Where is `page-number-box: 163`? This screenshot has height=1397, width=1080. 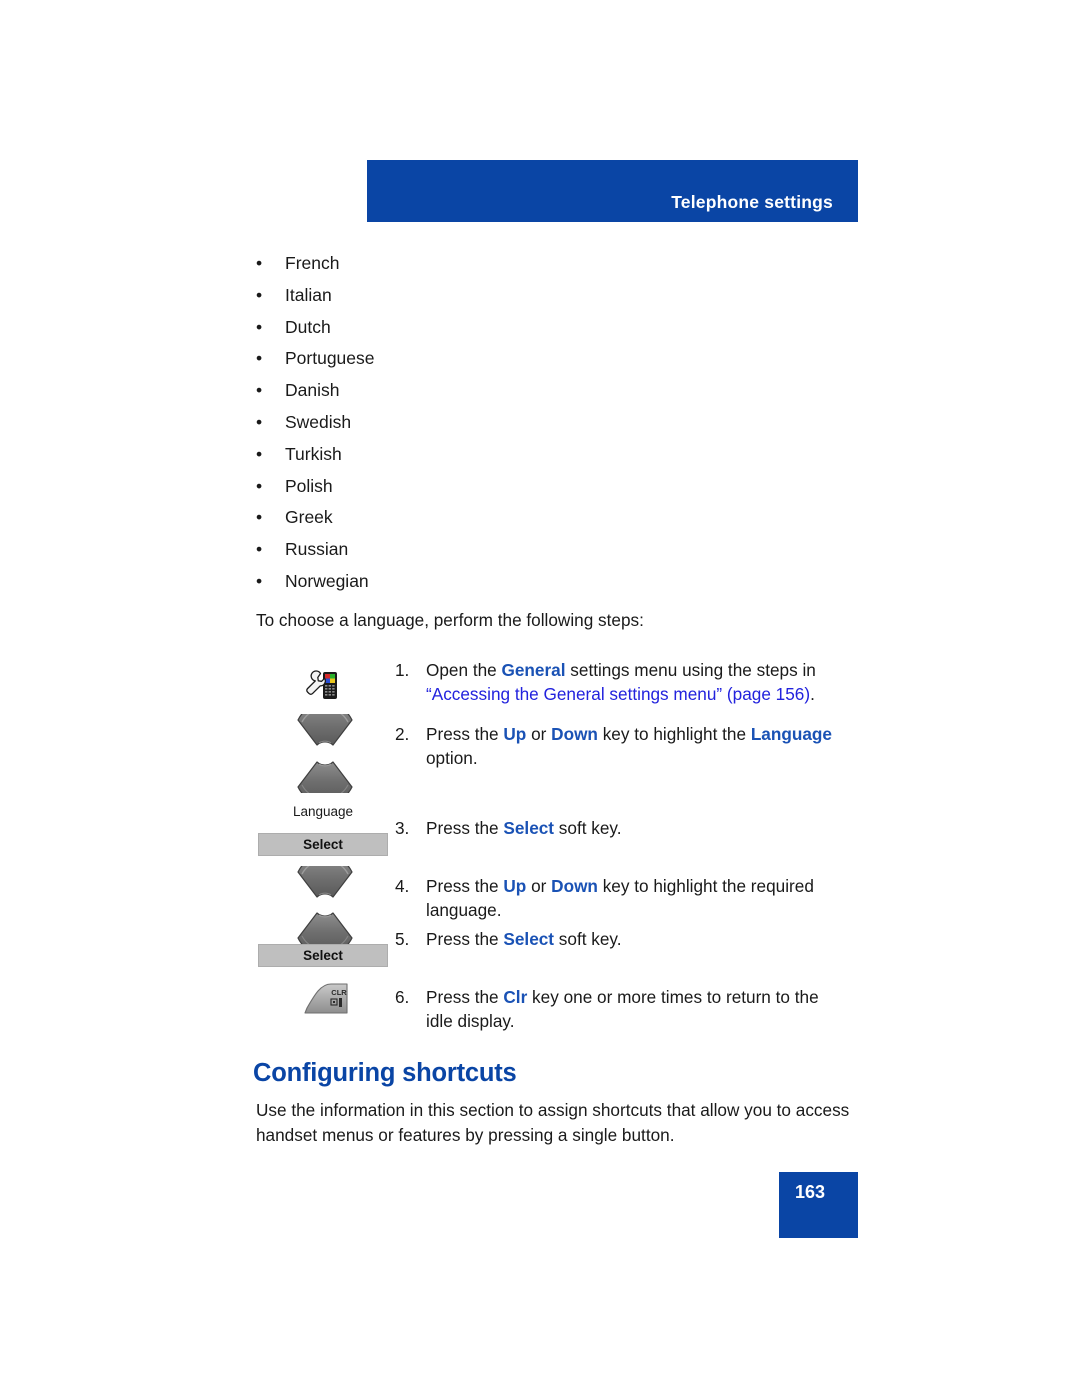 page-number-box: 163 is located at coordinates (818, 1205).